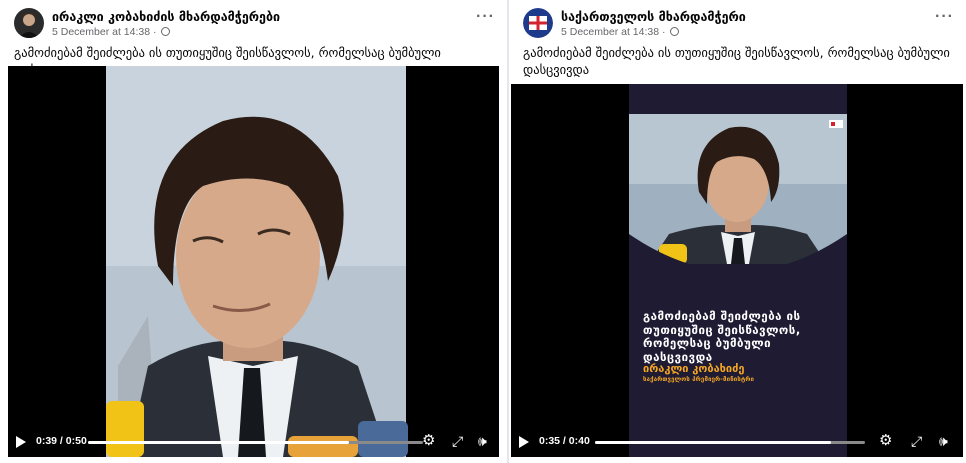 The width and height of the screenshot is (966, 463). I want to click on overlay-shape, so click(738, 345).